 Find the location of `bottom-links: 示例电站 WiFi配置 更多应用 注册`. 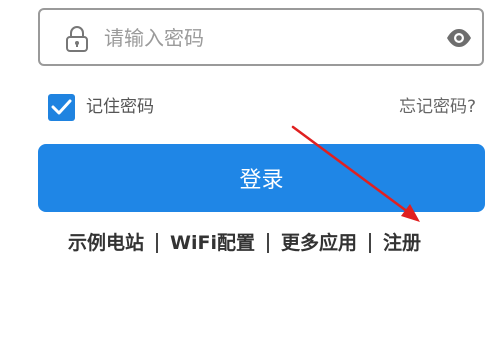

bottom-links: 示例电站 WiFi配置 更多应用 注册 is located at coordinates (271, 243).